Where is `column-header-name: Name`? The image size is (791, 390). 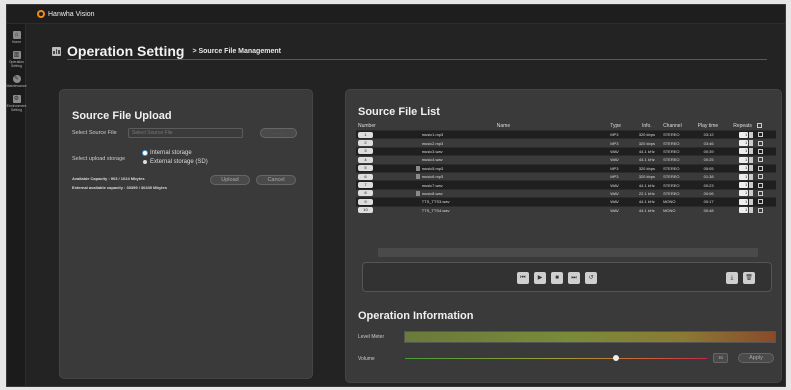
column-header-name: Name is located at coordinates (503, 126).